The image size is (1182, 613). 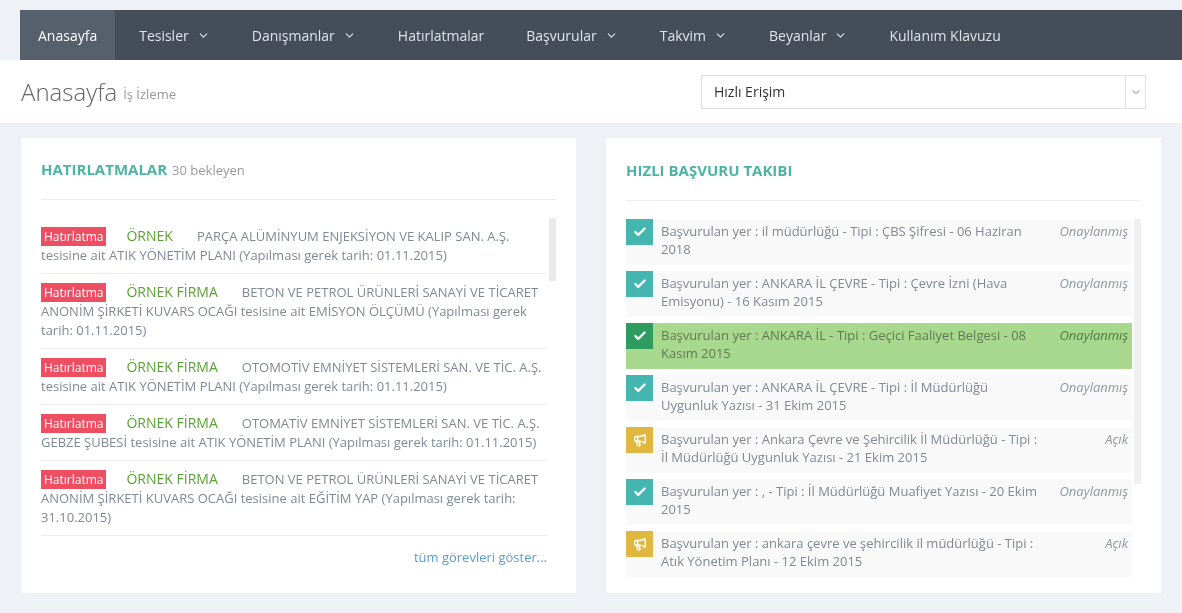 I want to click on application-text: Başvurulan yer : ANKARA İL ÇEVRE - Tipi : İl Müdürlüğü Uygunluk Yazısı - 31 Ekim 2015, so click(x=825, y=395).